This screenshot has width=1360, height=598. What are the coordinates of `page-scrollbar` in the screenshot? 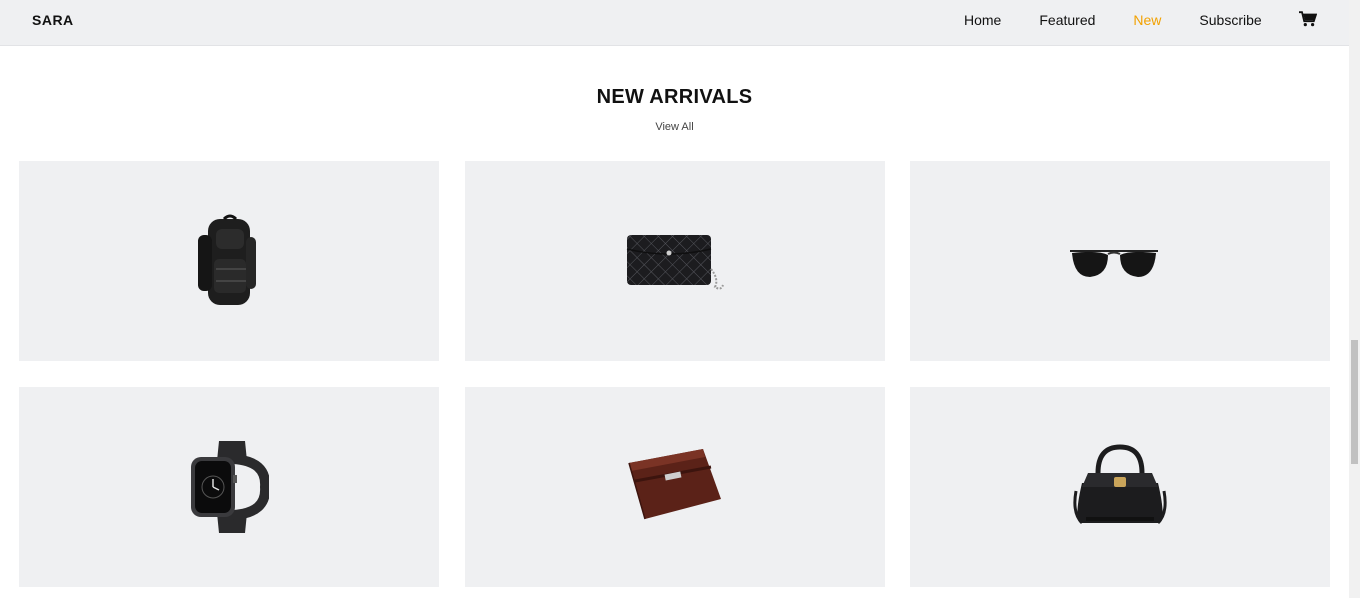 It's located at (1354, 299).